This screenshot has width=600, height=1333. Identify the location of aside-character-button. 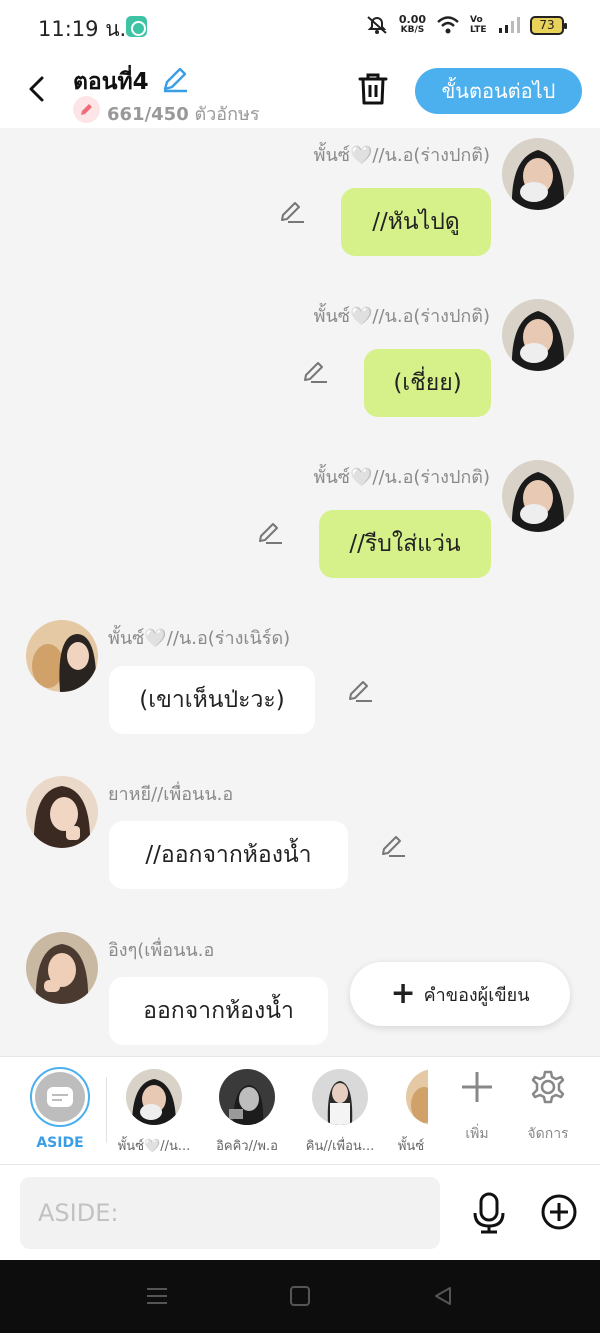
(60, 1097).